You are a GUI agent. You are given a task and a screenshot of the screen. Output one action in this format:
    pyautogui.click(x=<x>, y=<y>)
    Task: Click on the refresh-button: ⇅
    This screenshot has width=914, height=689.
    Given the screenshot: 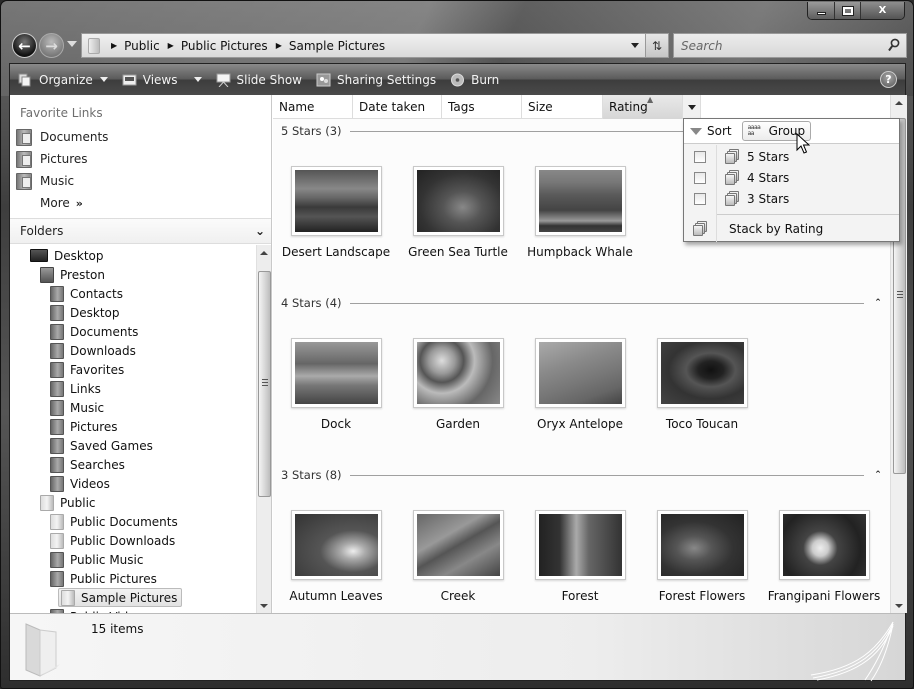 What is the action you would take?
    pyautogui.click(x=657, y=45)
    